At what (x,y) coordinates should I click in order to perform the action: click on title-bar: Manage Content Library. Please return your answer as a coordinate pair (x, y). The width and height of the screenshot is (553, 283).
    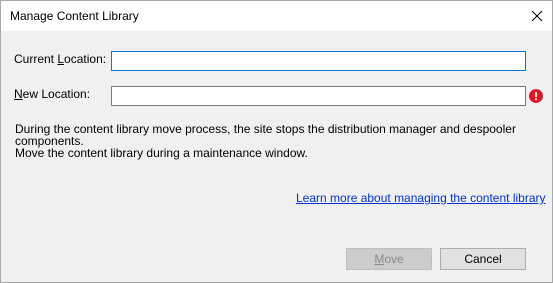
    Looking at the image, I should click on (276, 16).